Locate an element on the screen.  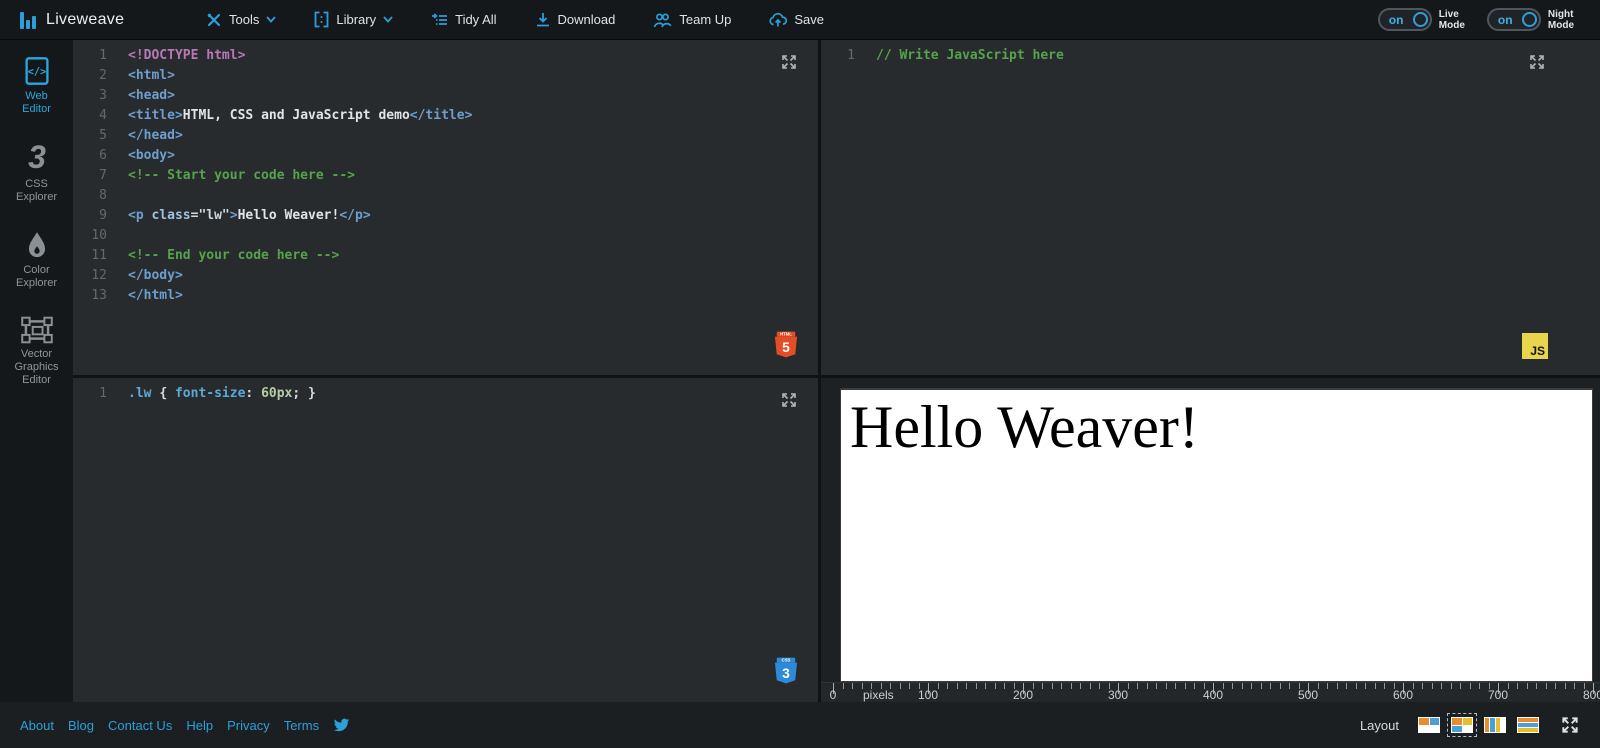
code-line: 5 </head> is located at coordinates (445, 136).